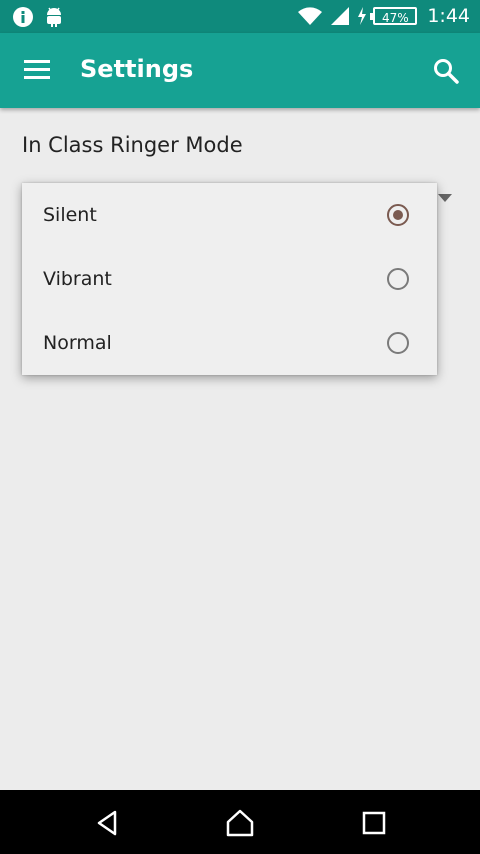  Describe the element at coordinates (374, 823) in the screenshot. I see `recents-icon` at that location.